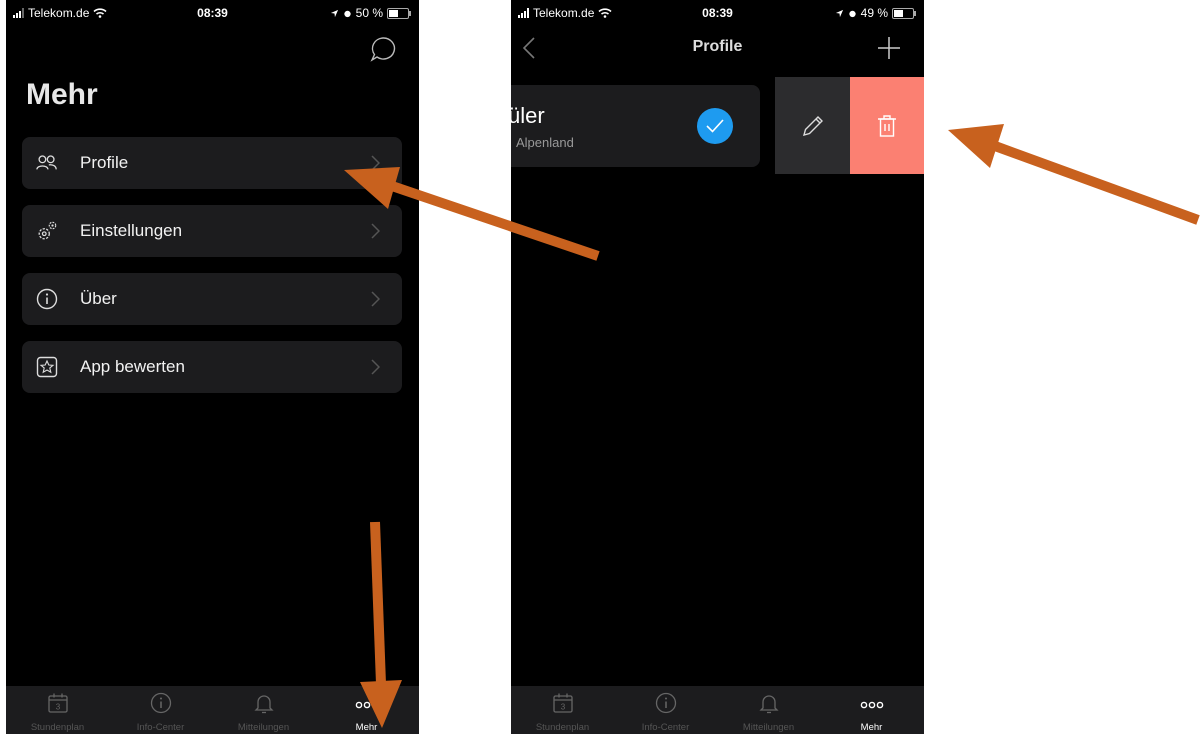  Describe the element at coordinates (472, 214) in the screenshot. I see `arrow-to-profile` at that location.